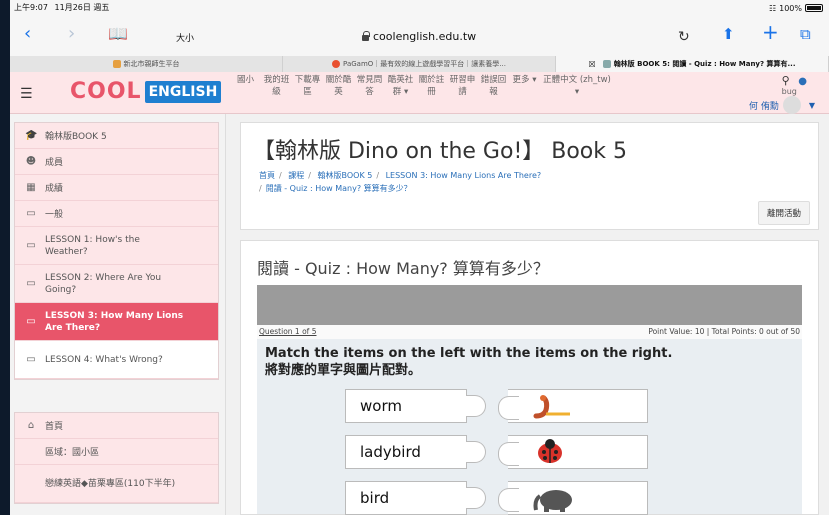 The image size is (829, 515). I want to click on sidebar-item-lesson-2: ▭ LESSON 2: Where Are You Going?, so click(116, 284).